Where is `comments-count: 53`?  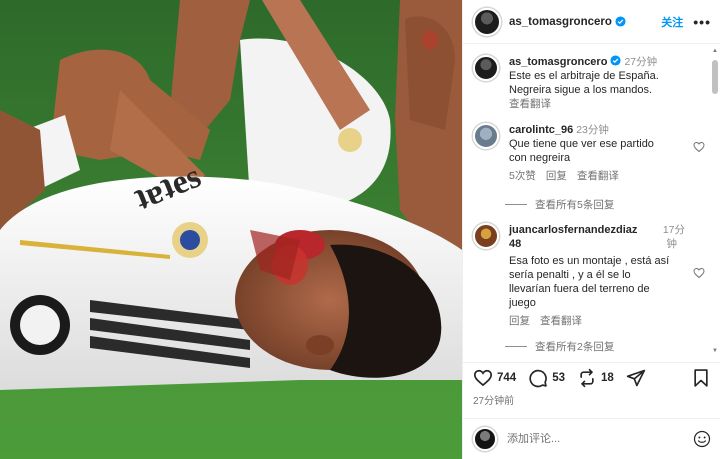
comments-count: 53 is located at coordinates (558, 378).